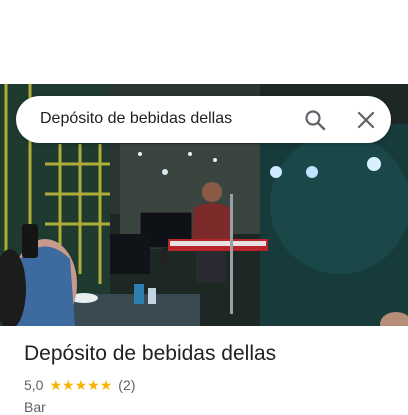  I want to click on rating-row: 5,0 ★ ★ ★ ★ ★ (2), so click(79, 385).